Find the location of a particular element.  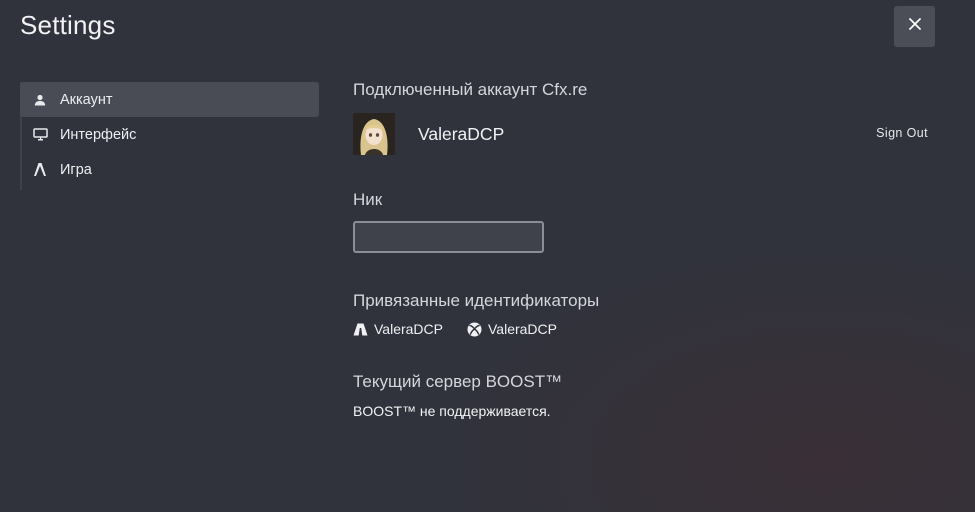

linked-id-rockstar: ValeraDCP is located at coordinates (398, 329).